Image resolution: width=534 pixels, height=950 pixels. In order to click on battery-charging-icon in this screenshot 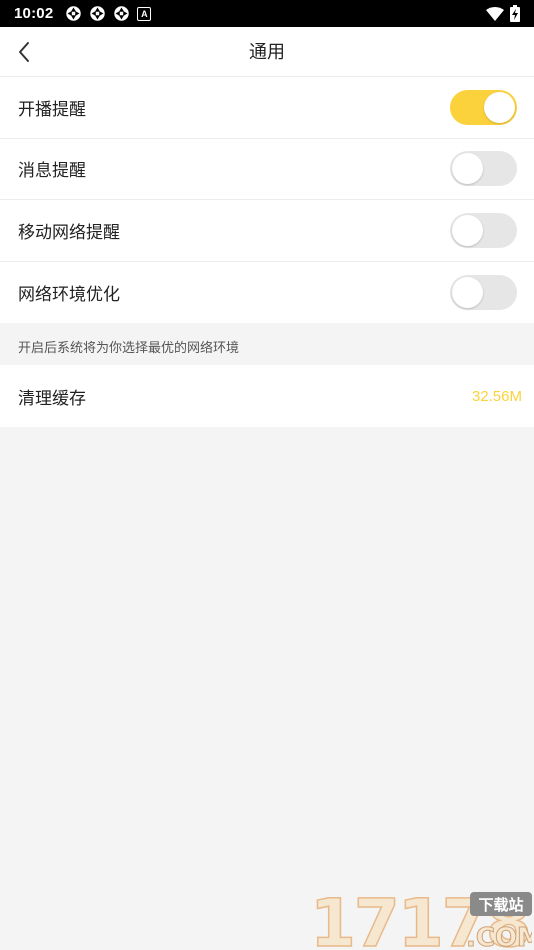, I will do `click(515, 13)`.